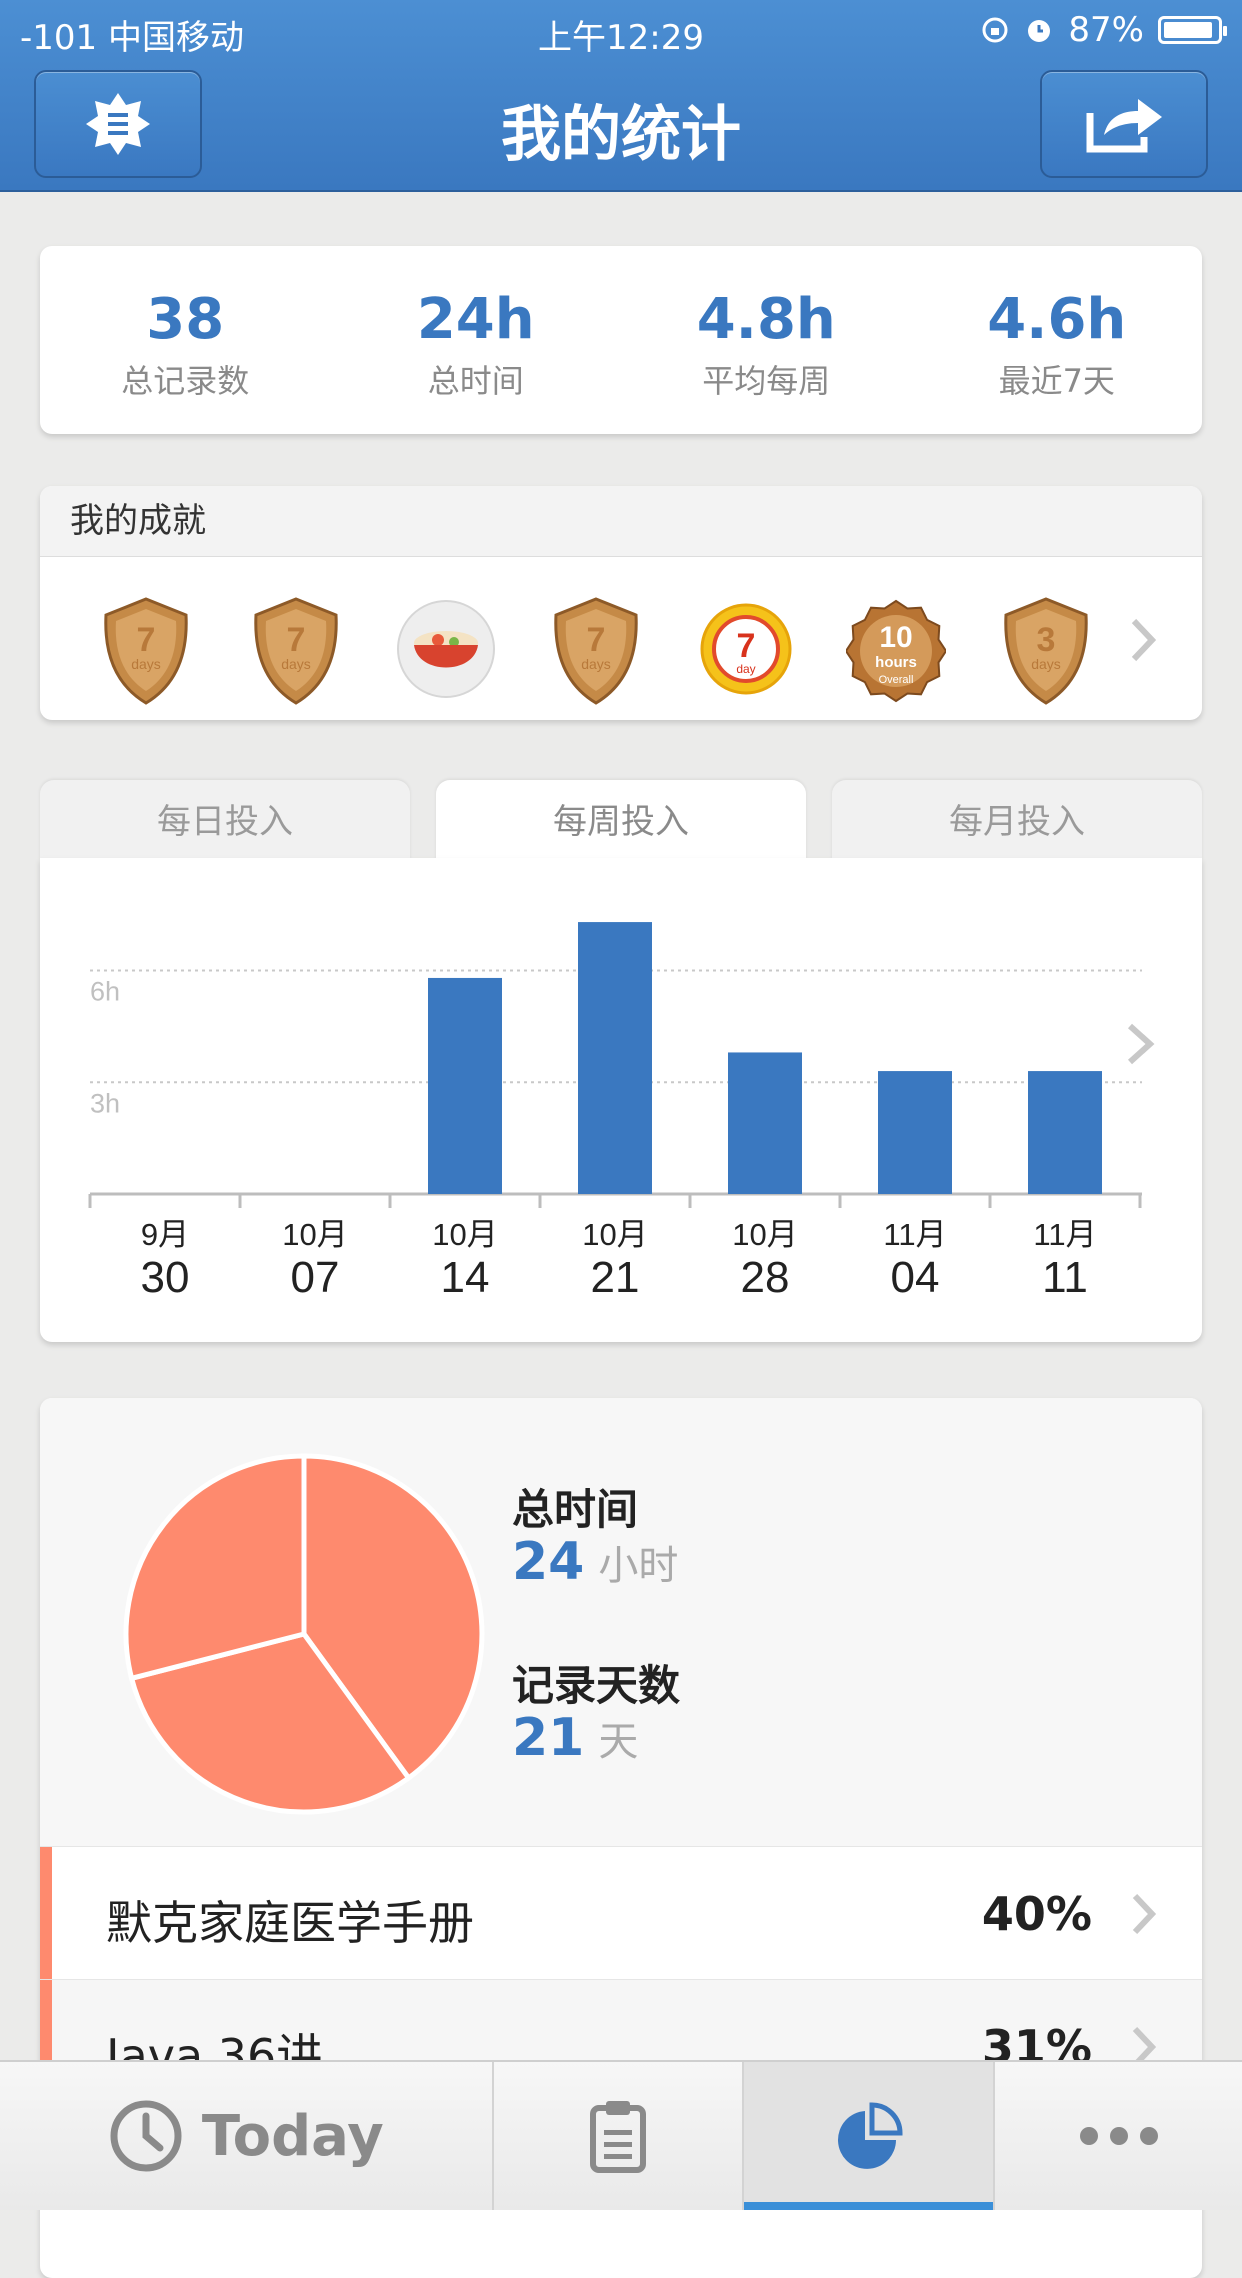 This screenshot has height=2278, width=1242. I want to click on rotation-lock-icon, so click(995, 30).